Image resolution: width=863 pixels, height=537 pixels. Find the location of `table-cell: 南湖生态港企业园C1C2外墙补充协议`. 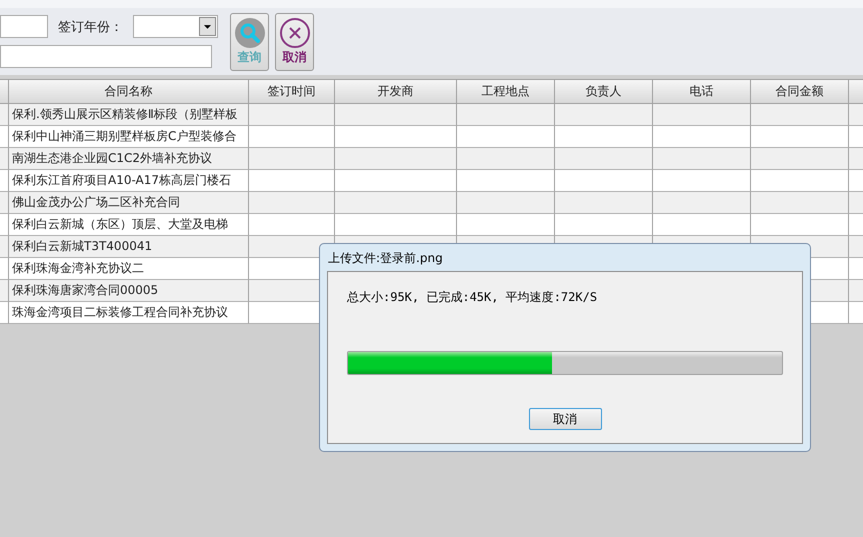

table-cell: 南湖生态港企业园C1C2外墙补充协议 is located at coordinates (129, 159).